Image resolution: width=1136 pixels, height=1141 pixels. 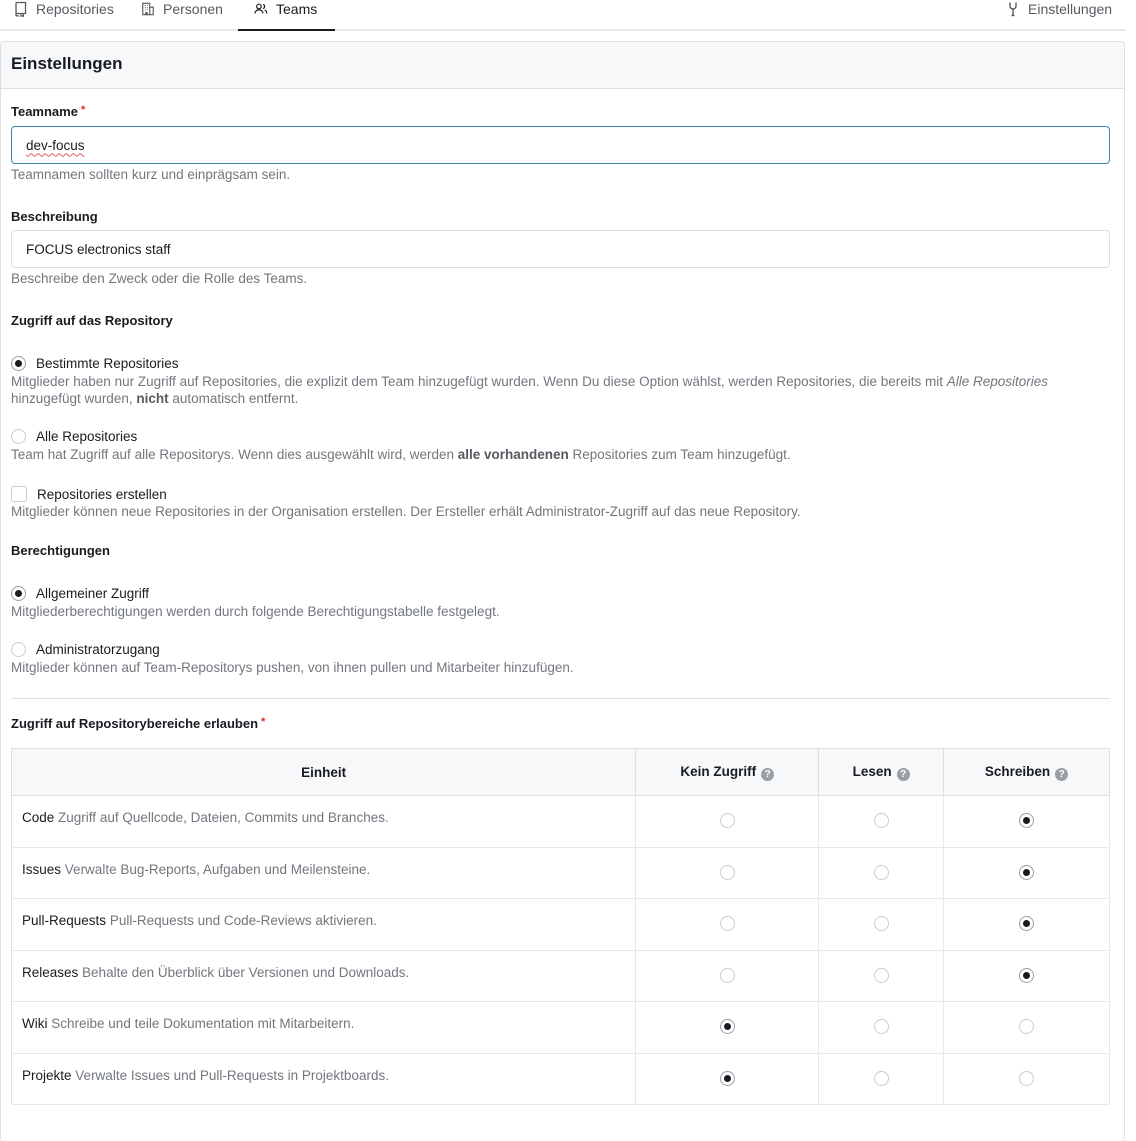 I want to click on radio-label: Bestimmte Repositories, so click(x=107, y=363).